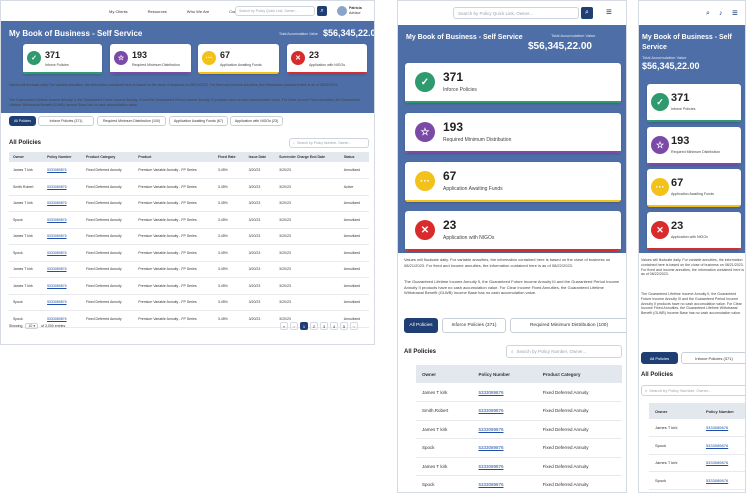  What do you see at coordinates (513, 231) in the screenshot?
I see `tablet-stat-card: ✕ 23 Application with NIGOs` at bounding box center [513, 231].